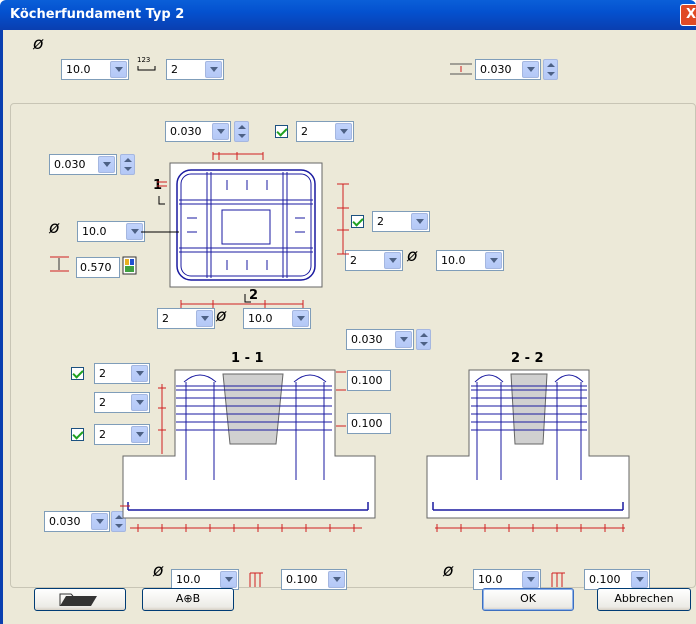 This screenshot has height=624, width=696. I want to click on title-bar: Köcherfundament Typ 2 X, so click(348, 15).